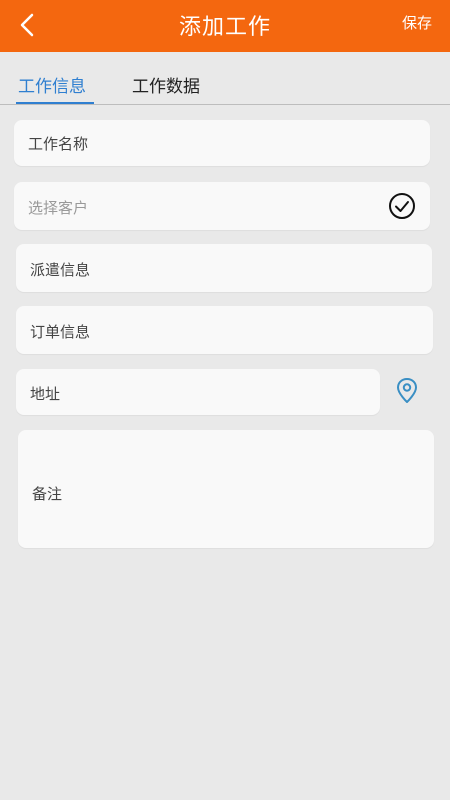  Describe the element at coordinates (58, 208) in the screenshot. I see `select-customer-placeholder: 选择客户` at that location.